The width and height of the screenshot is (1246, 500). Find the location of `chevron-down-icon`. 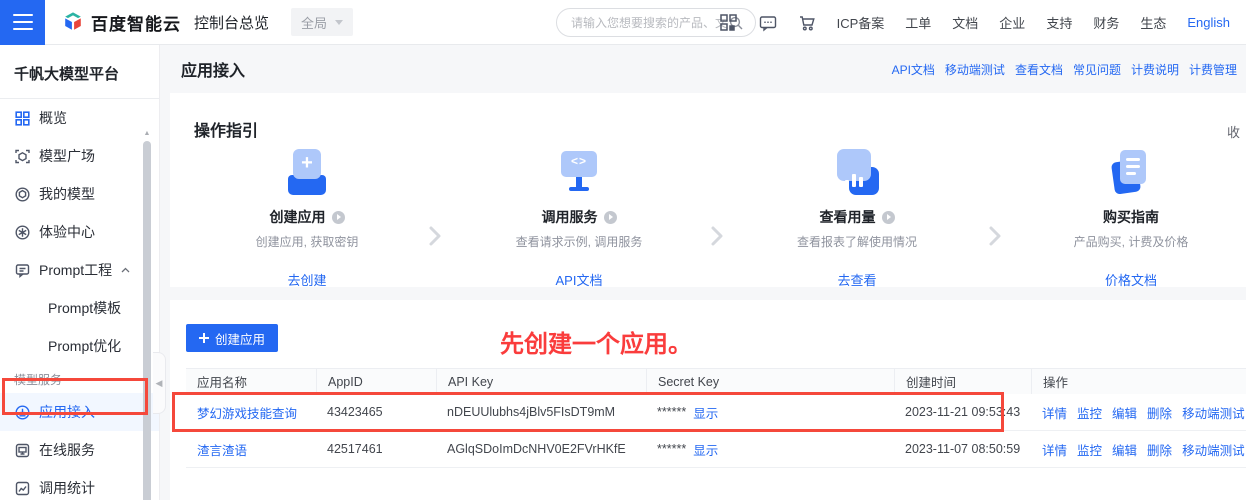

chevron-down-icon is located at coordinates (339, 22).